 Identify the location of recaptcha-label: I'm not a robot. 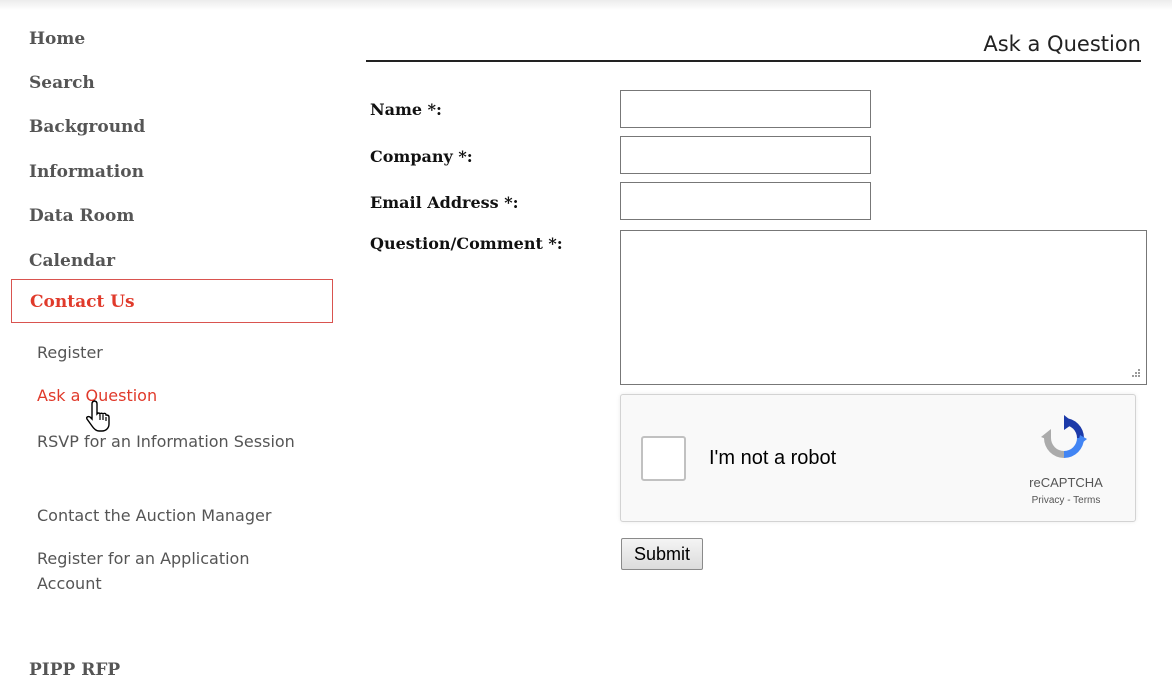
(773, 458).